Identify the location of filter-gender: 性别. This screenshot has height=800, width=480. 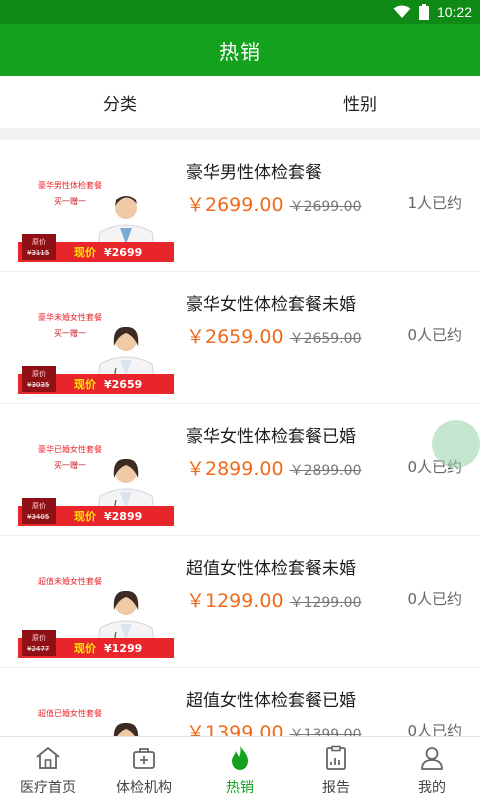
(360, 102).